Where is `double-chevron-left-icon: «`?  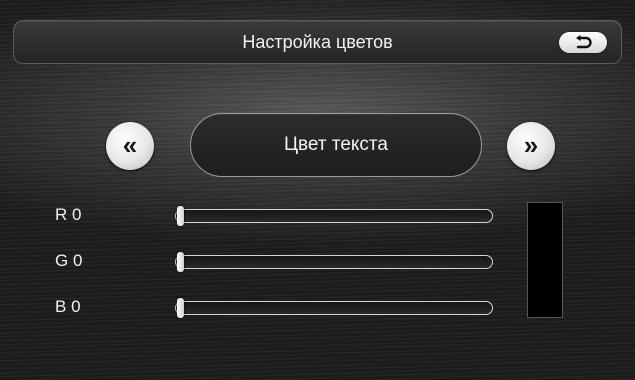 double-chevron-left-icon: « is located at coordinates (130, 145).